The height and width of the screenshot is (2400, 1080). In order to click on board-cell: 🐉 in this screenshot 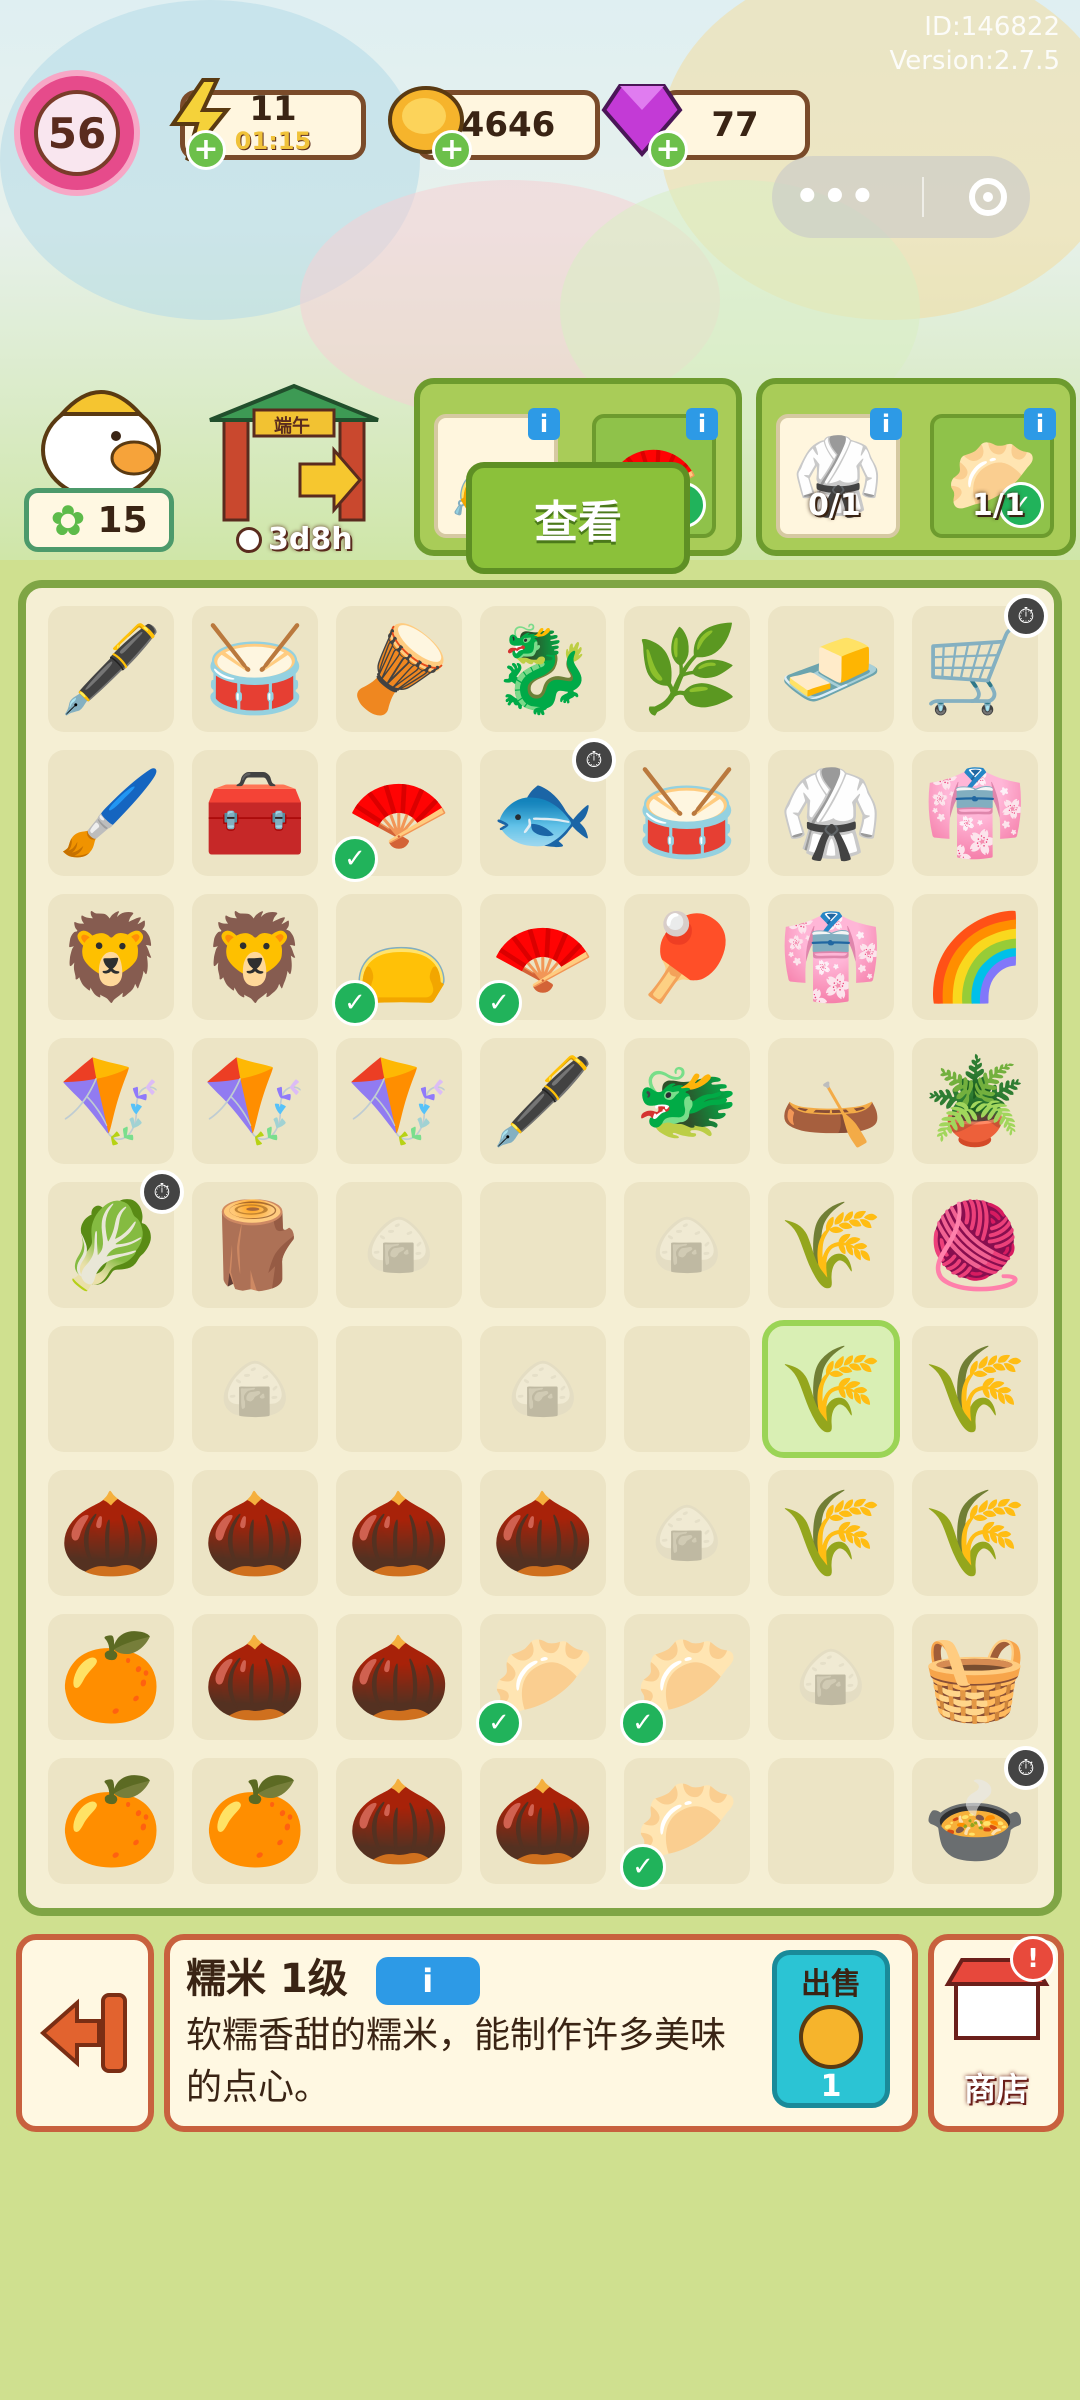, I will do `click(543, 669)`.